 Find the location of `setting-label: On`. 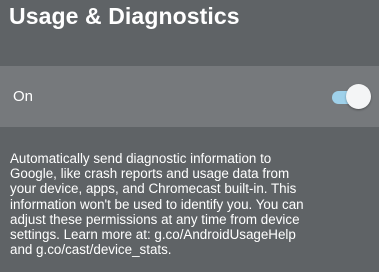

setting-label: On is located at coordinates (23, 96).